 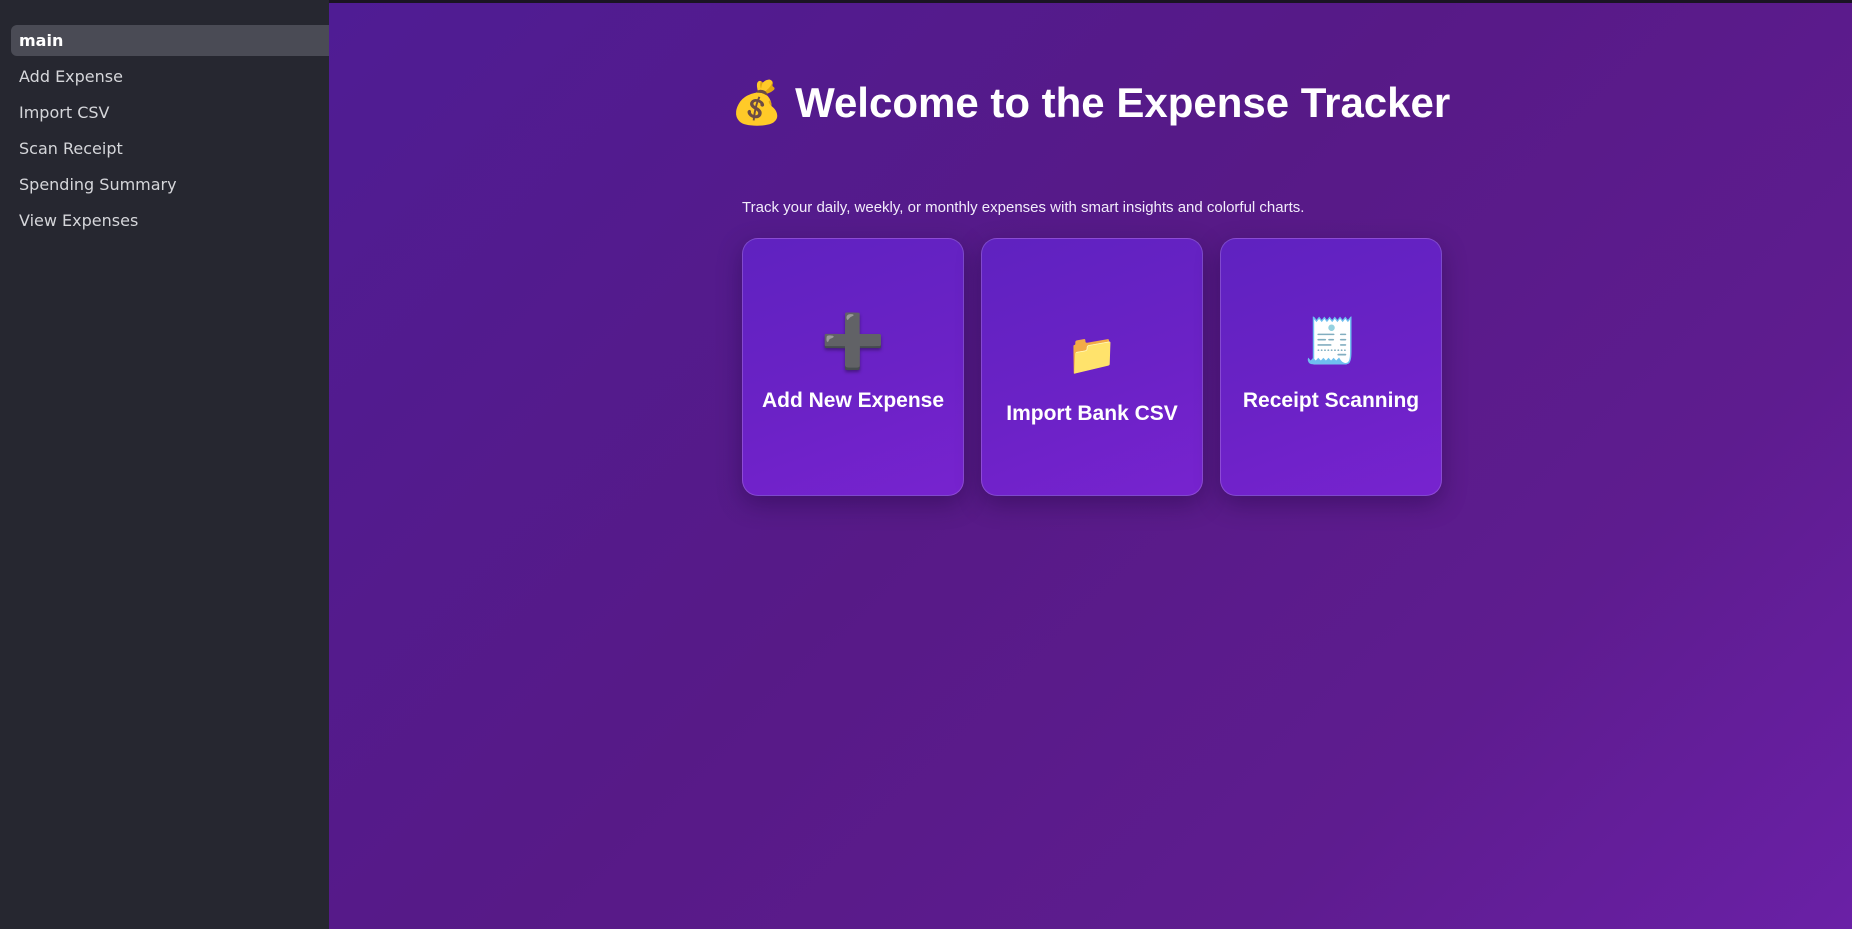 I want to click on plus-icon: ➕, so click(x=853, y=342).